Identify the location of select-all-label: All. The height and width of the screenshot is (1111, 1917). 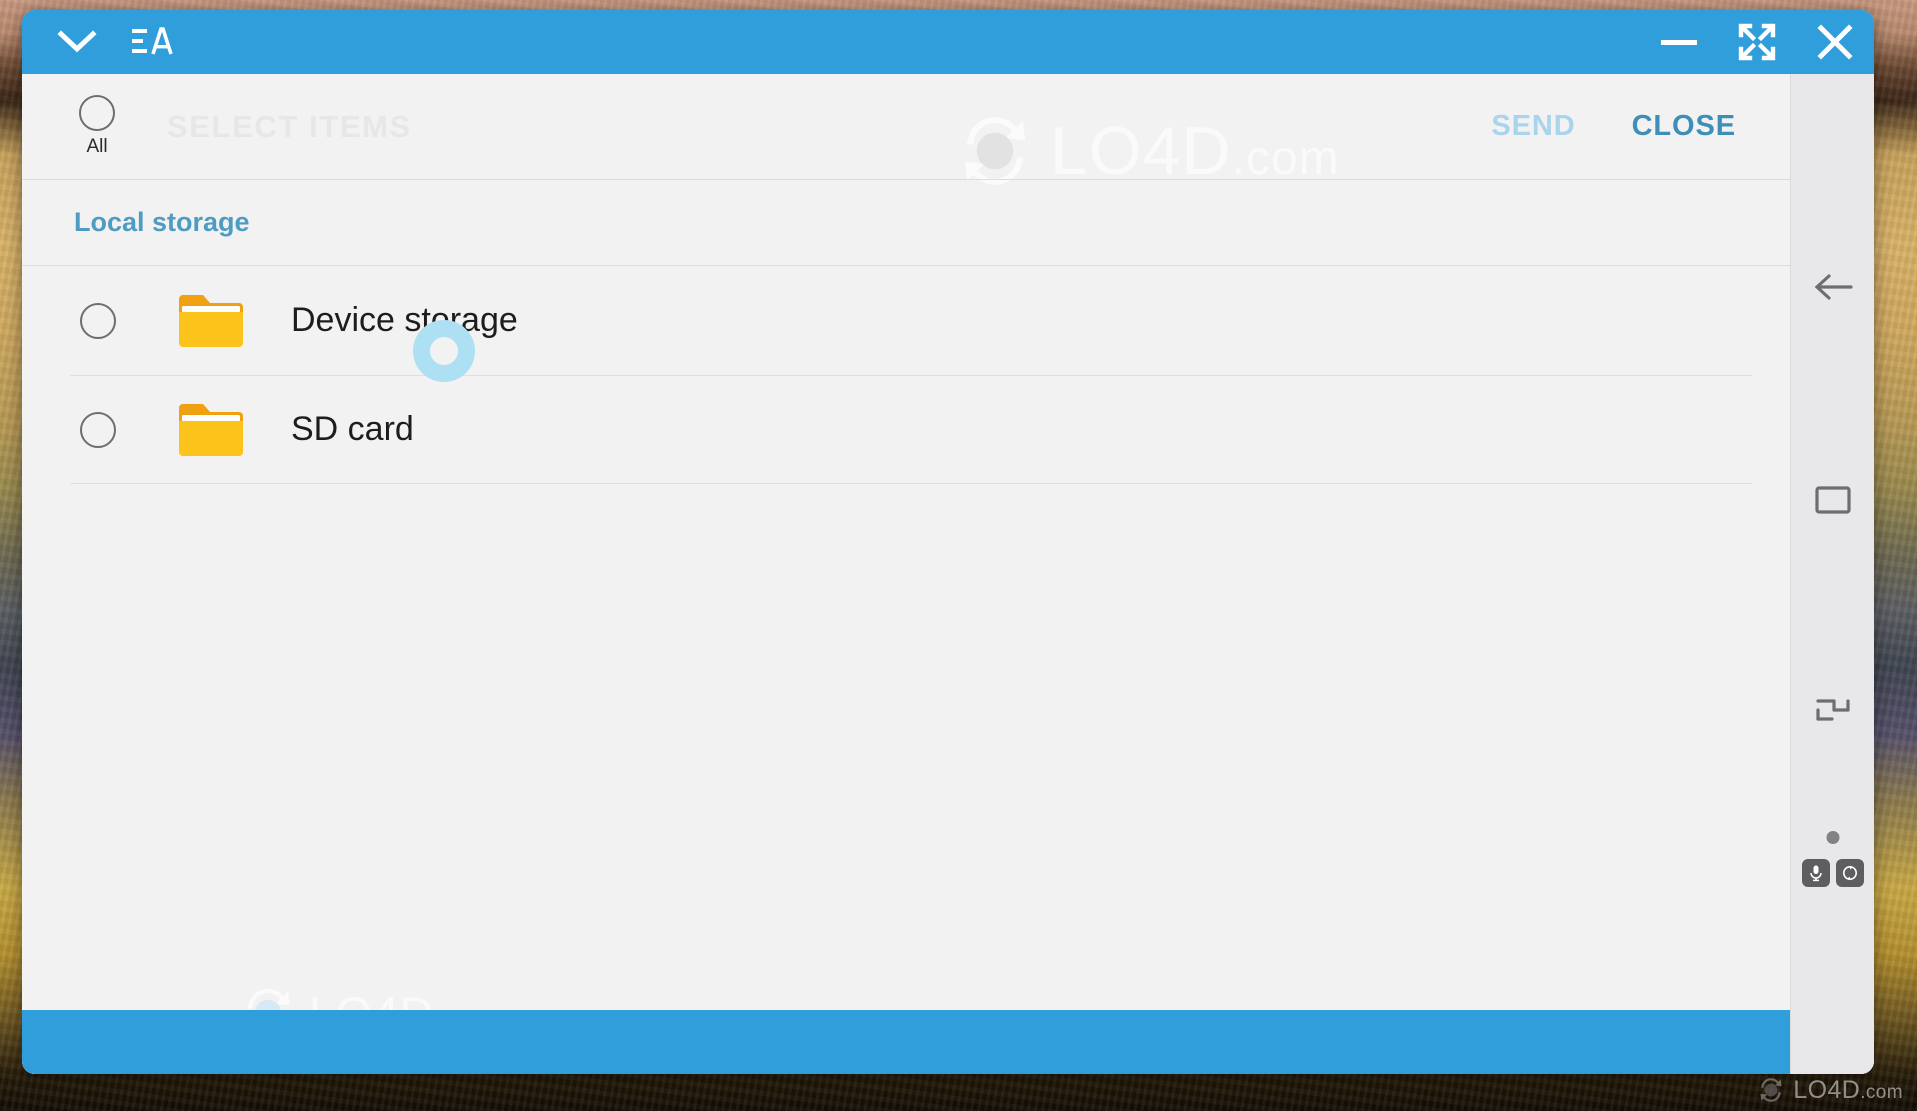
(97, 146).